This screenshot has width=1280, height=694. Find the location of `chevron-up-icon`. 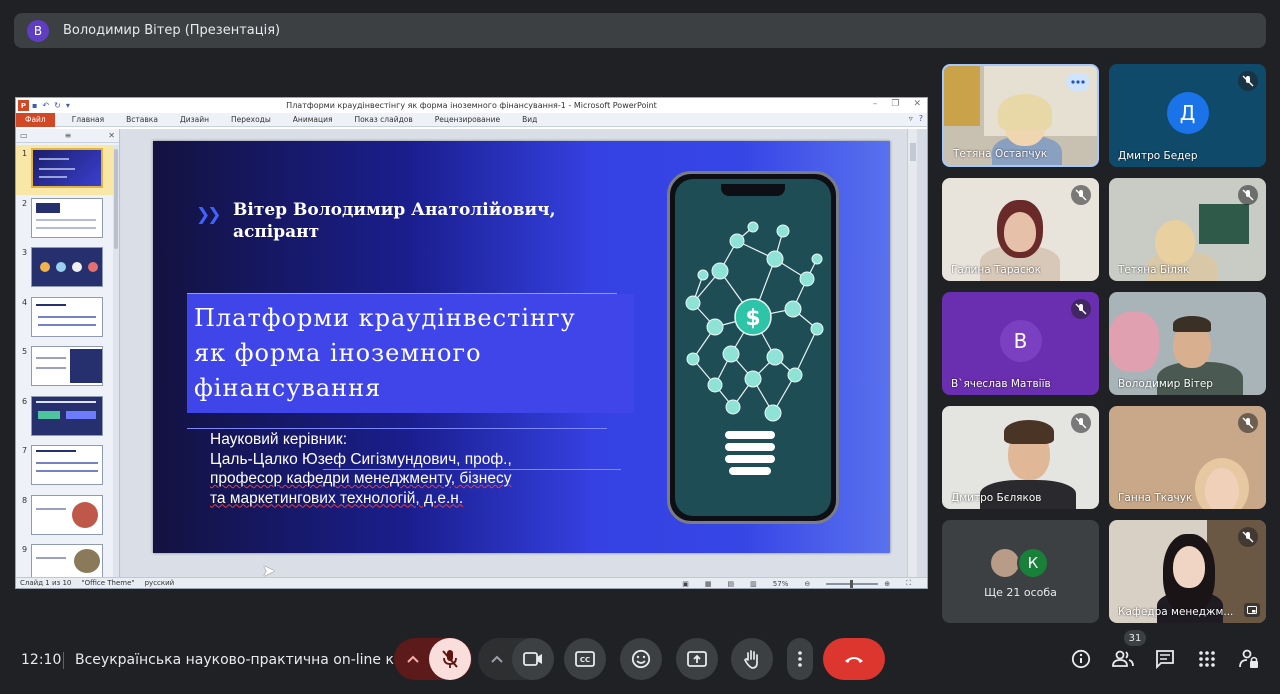

chevron-up-icon is located at coordinates (413, 659).